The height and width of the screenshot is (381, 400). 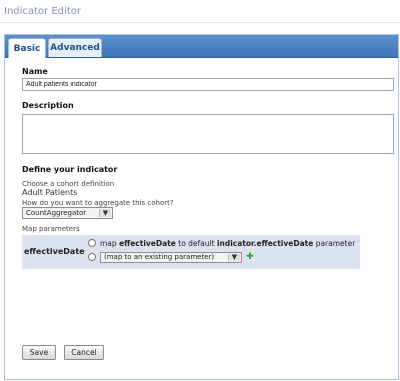 I want to click on tab-advanced: Advanced, so click(x=75, y=47).